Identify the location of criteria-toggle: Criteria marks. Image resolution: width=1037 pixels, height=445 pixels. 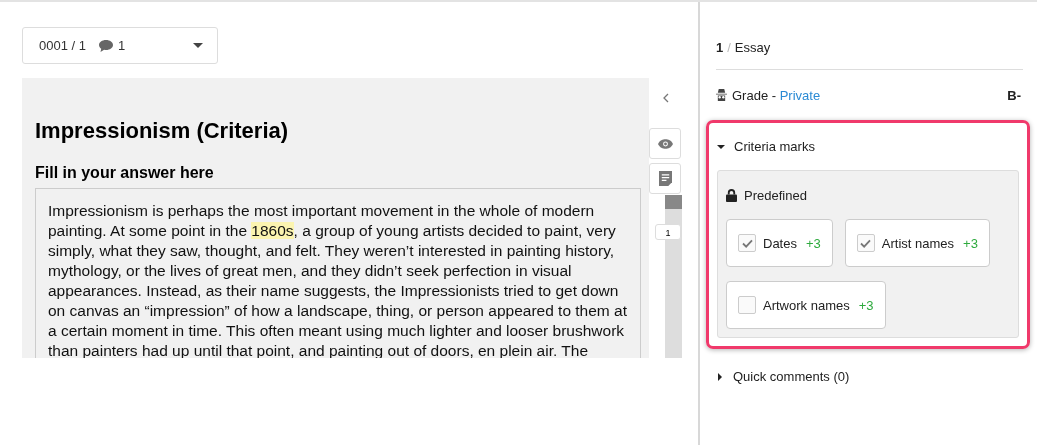
(868, 146).